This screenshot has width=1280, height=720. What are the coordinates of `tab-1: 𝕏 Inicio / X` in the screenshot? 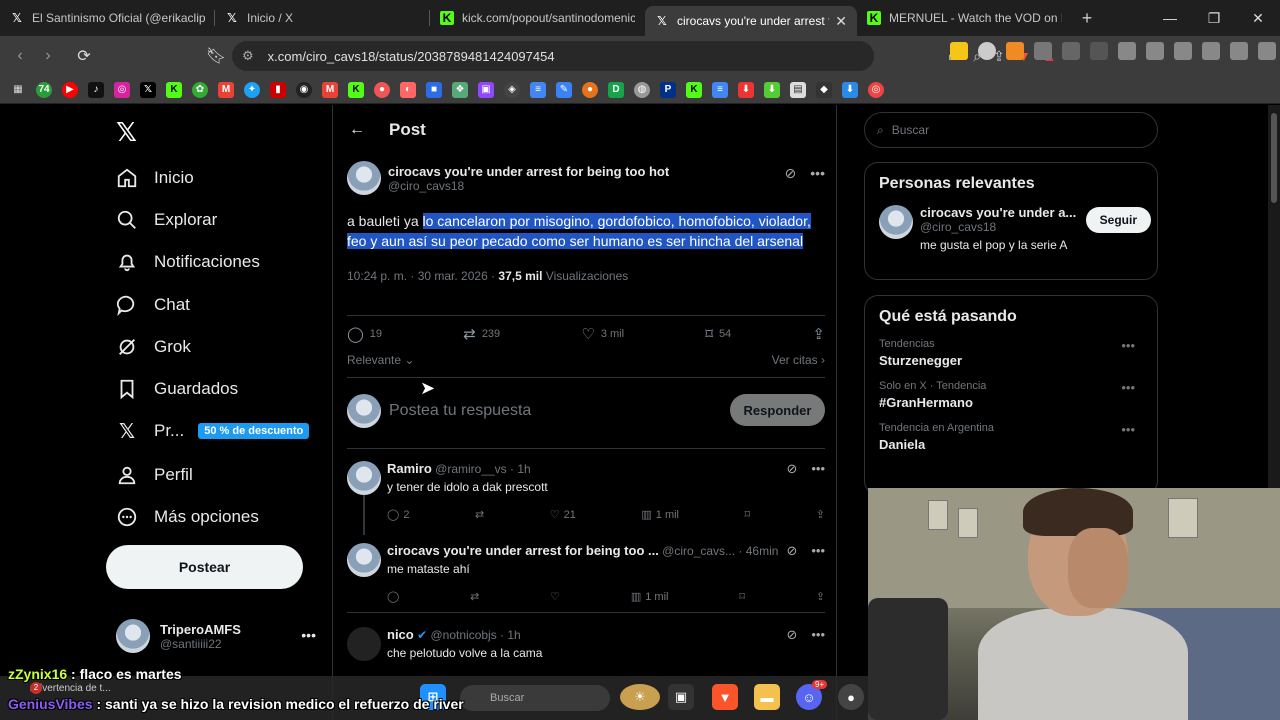 It's located at (322, 18).